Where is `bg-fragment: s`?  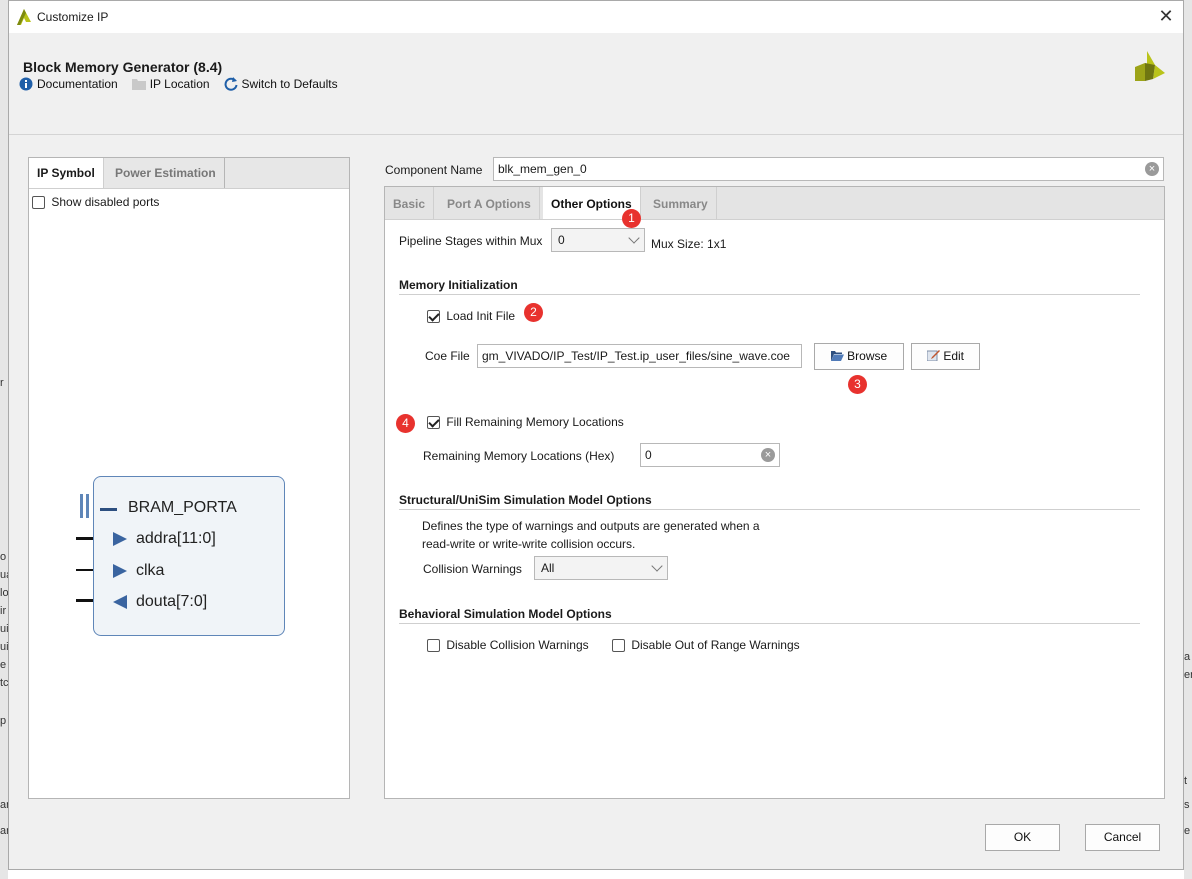 bg-fragment: s is located at coordinates (1187, 805).